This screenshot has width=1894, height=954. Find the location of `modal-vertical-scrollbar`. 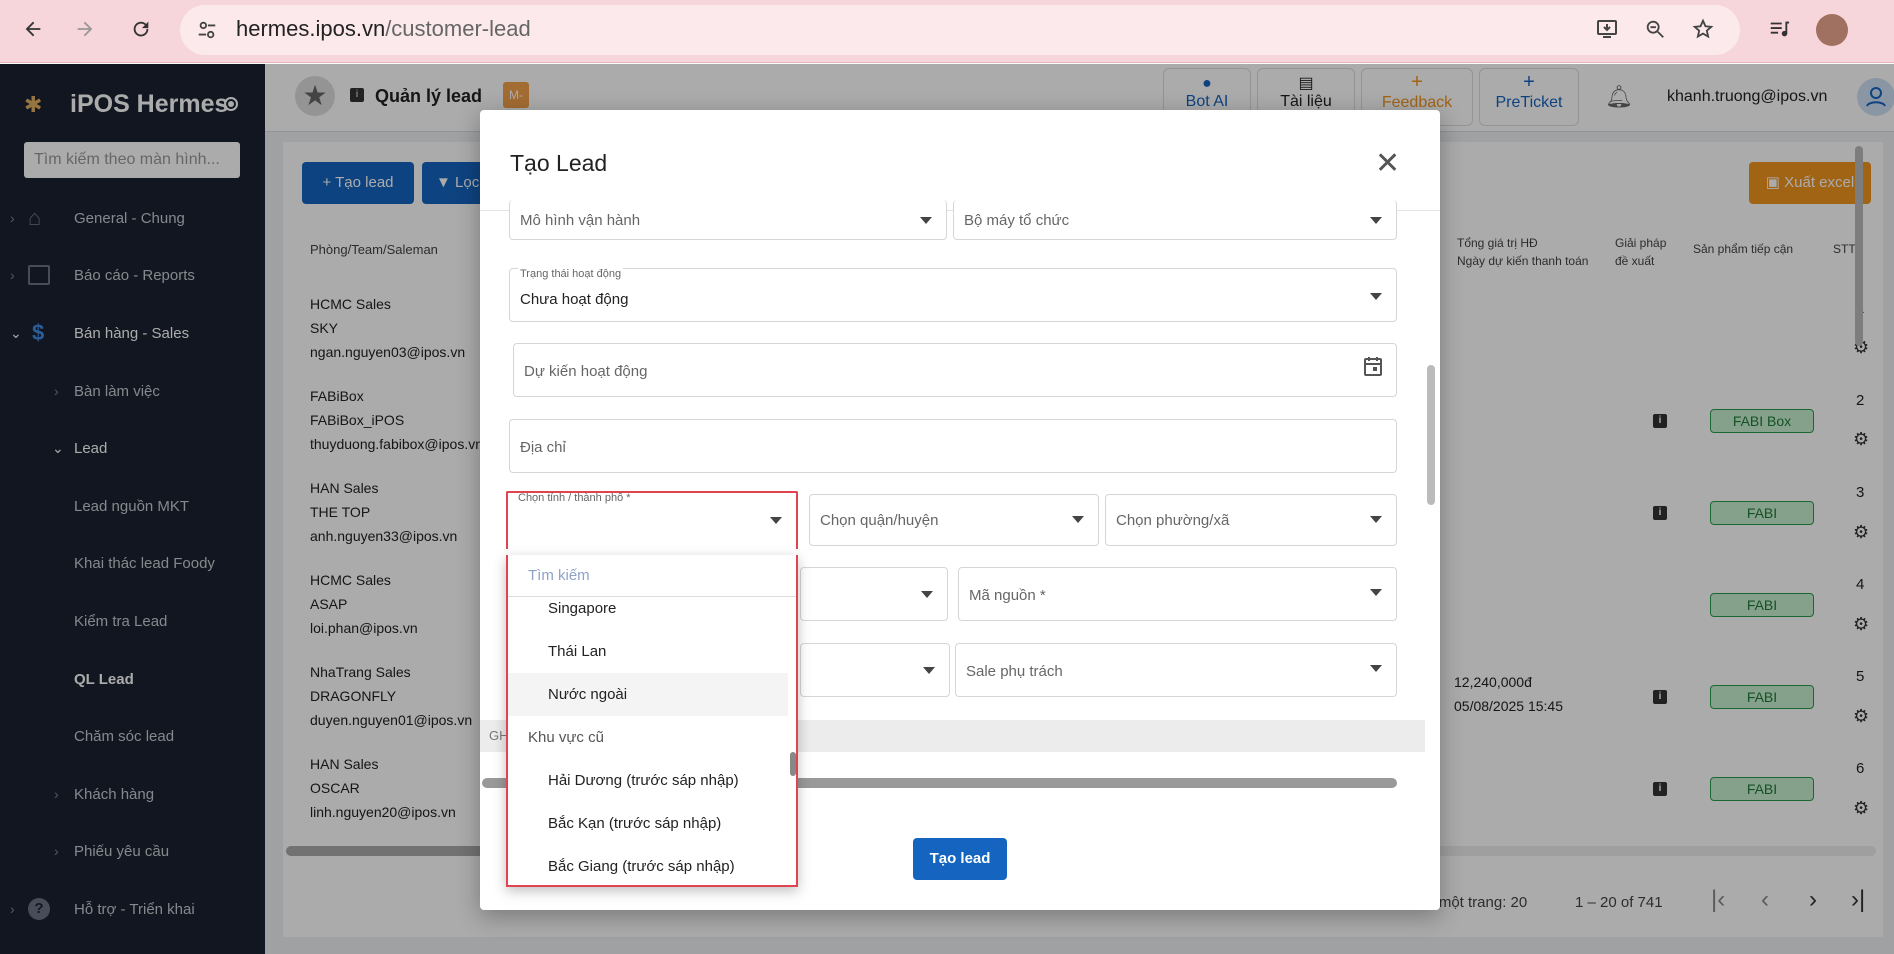

modal-vertical-scrollbar is located at coordinates (1431, 435).